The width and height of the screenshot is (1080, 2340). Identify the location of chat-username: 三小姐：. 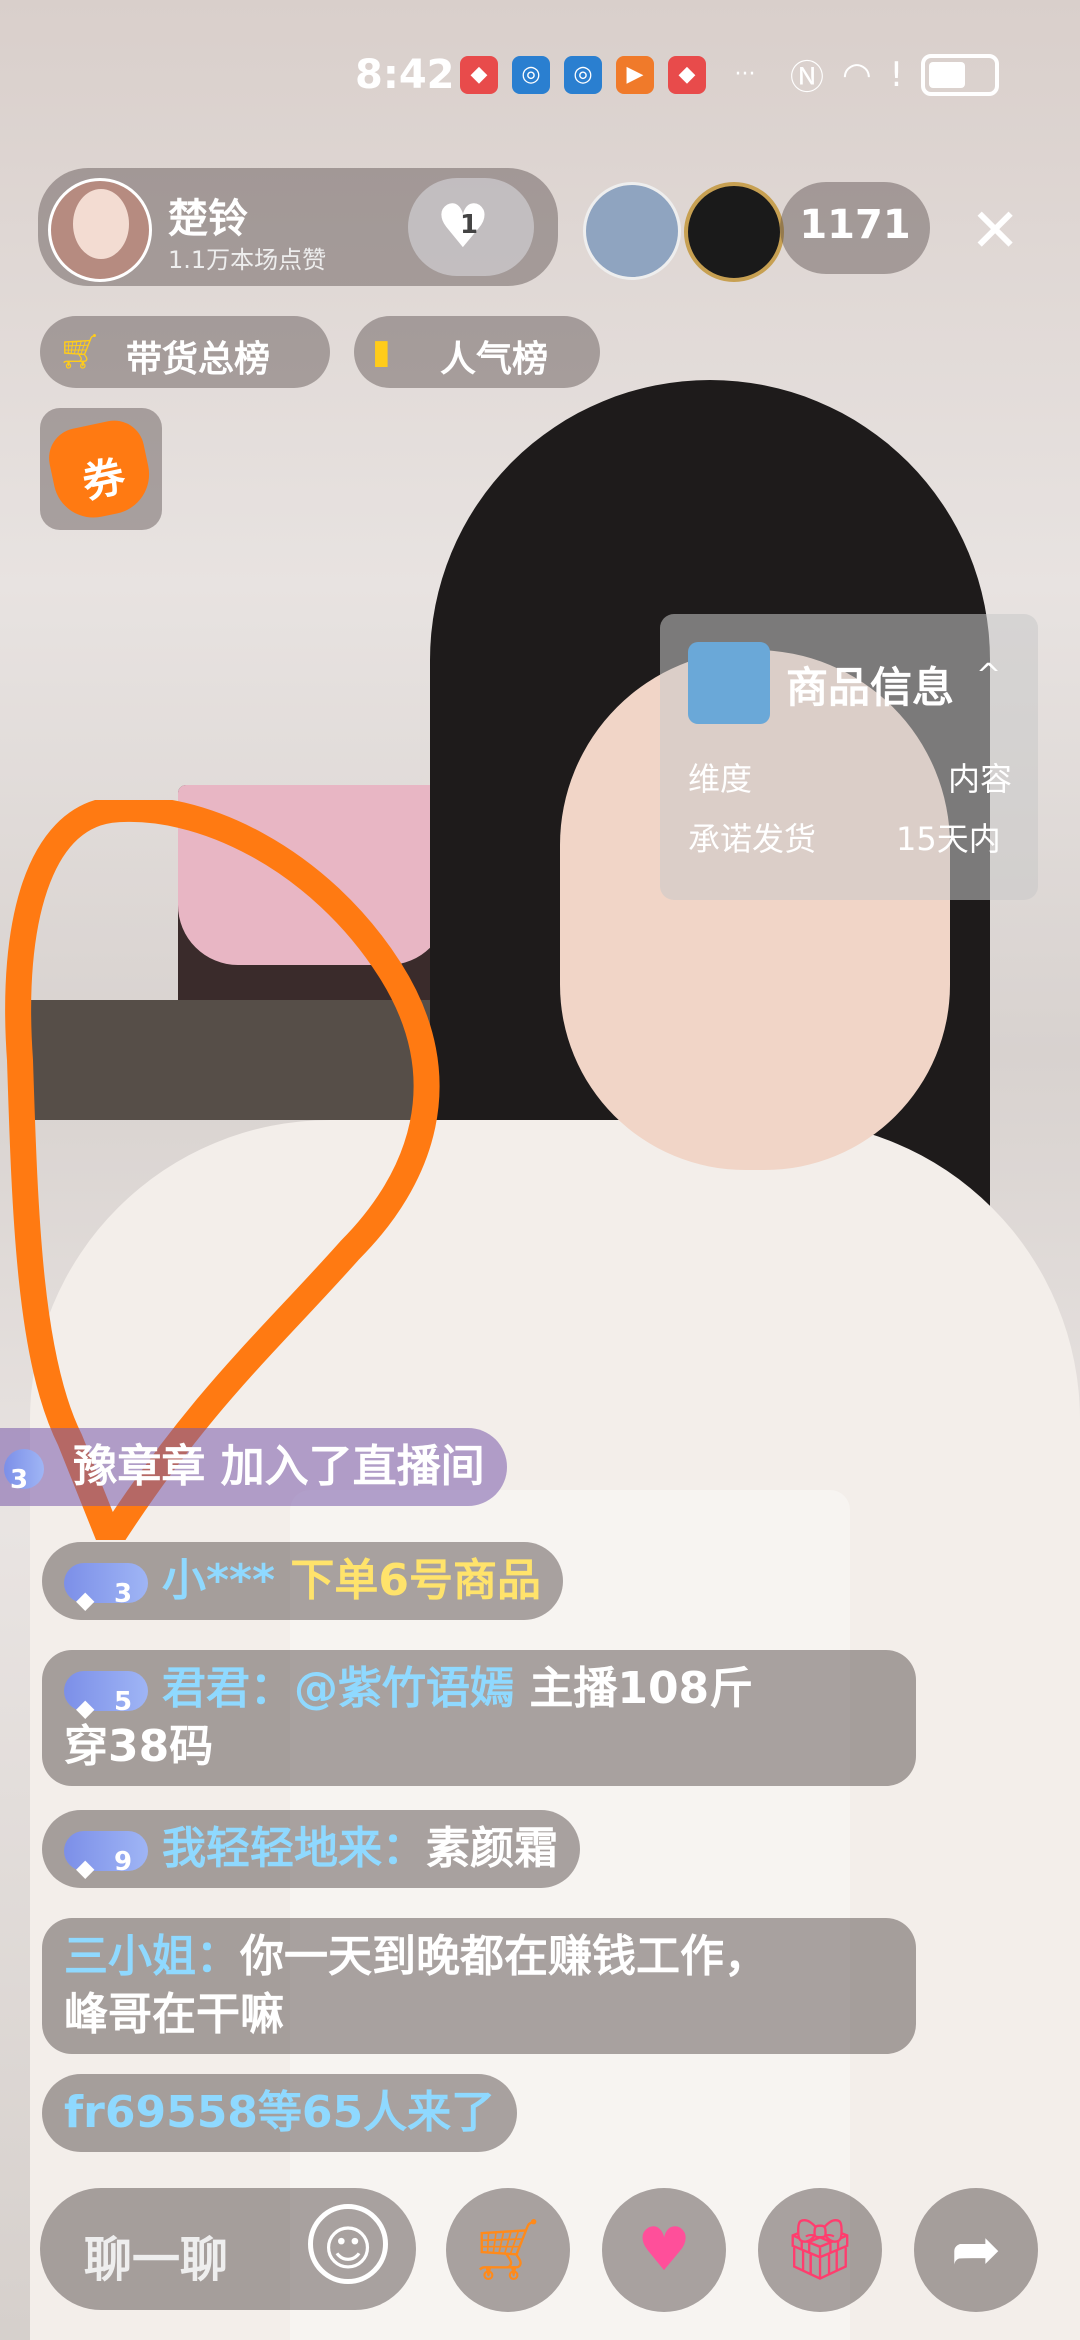
(152, 1956).